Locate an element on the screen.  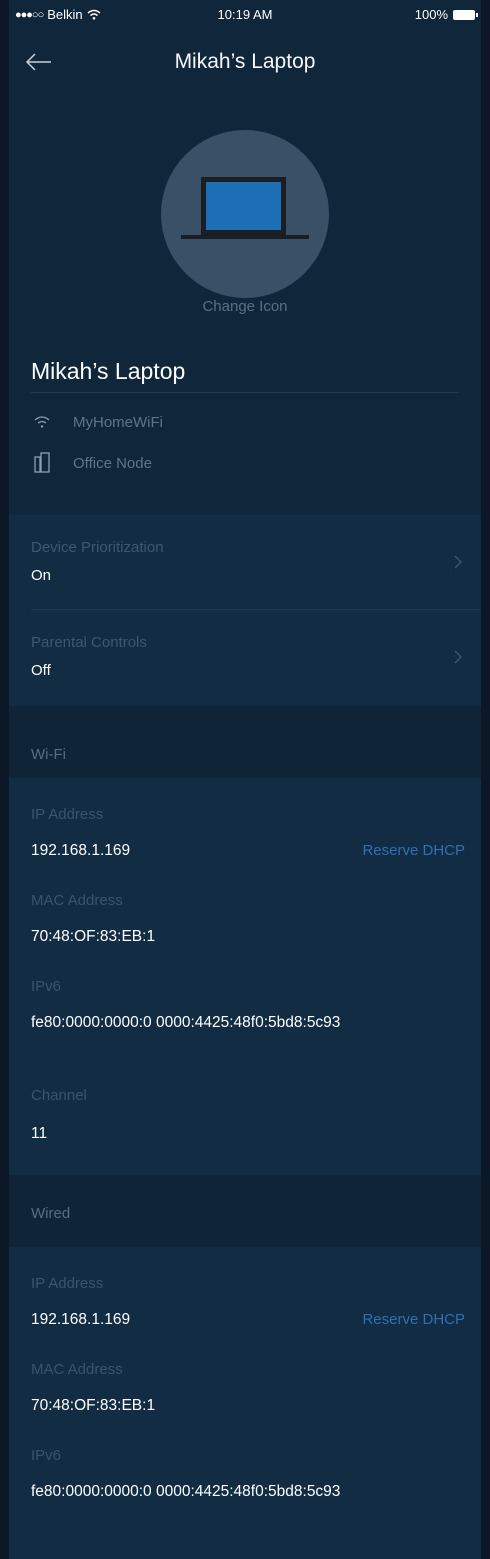
wired-mac-label: MAC Address is located at coordinates (77, 1369).